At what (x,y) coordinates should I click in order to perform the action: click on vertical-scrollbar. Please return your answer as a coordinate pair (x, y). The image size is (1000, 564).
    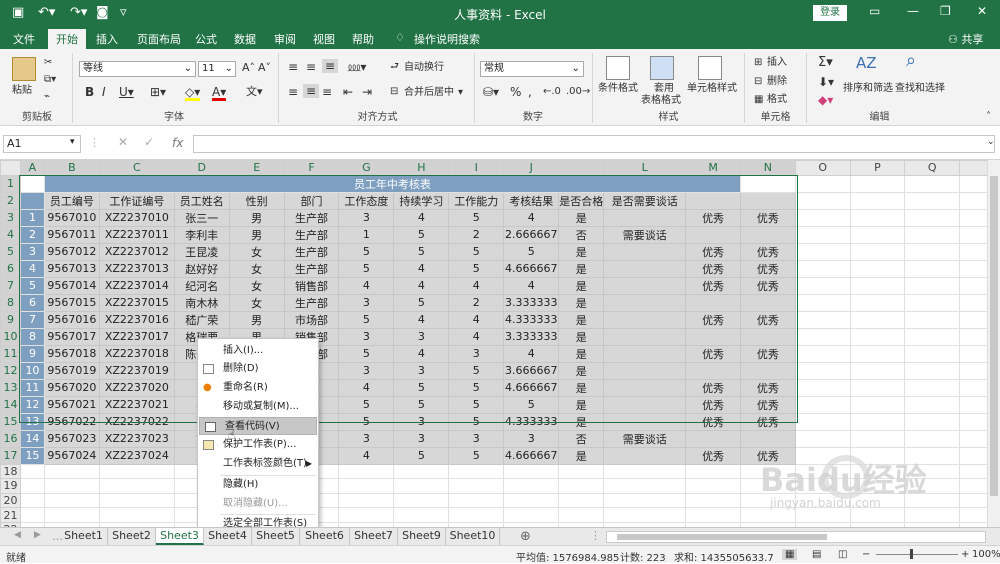
    Looking at the image, I should click on (993, 343).